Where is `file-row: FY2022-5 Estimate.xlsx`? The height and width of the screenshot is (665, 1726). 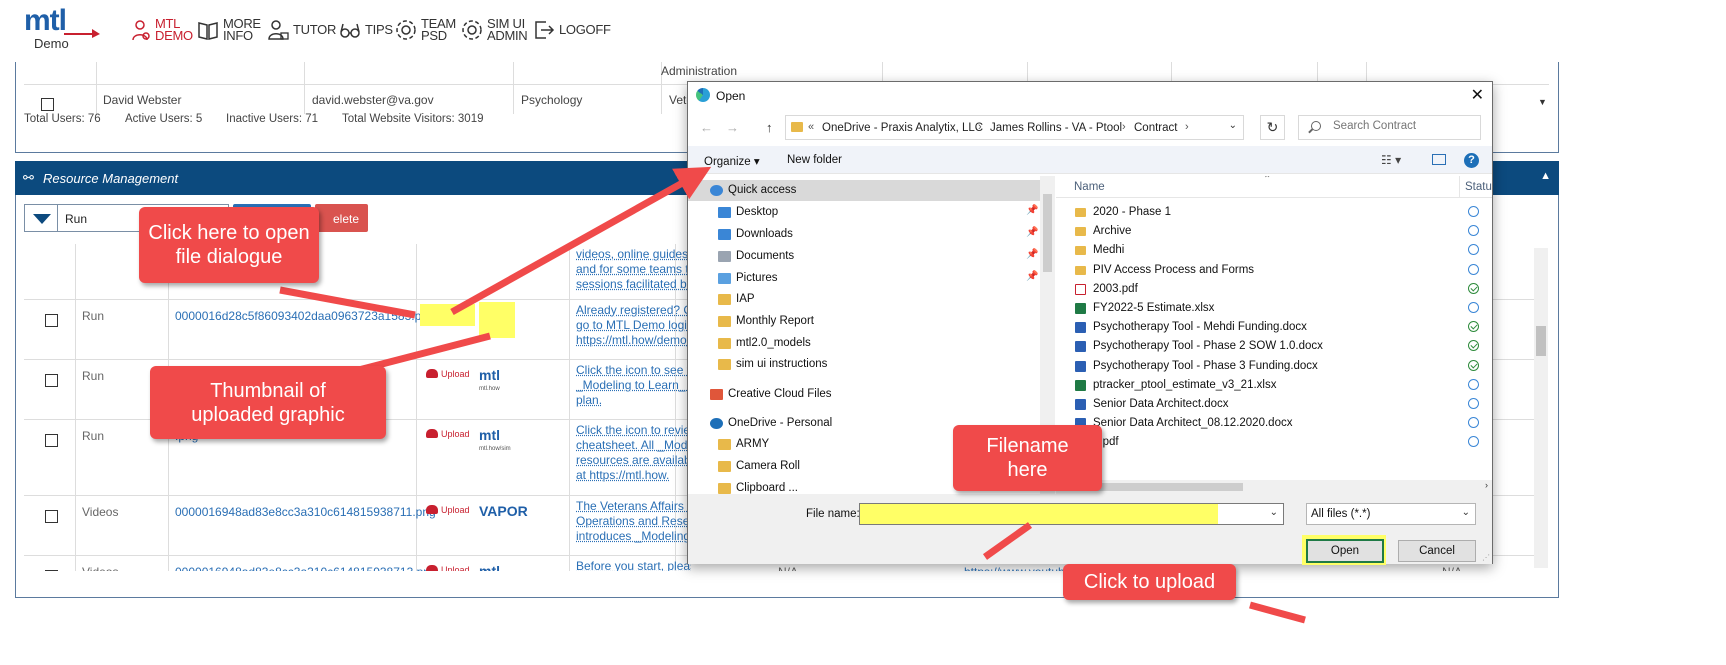 file-row: FY2022-5 Estimate.xlsx is located at coordinates (1274, 308).